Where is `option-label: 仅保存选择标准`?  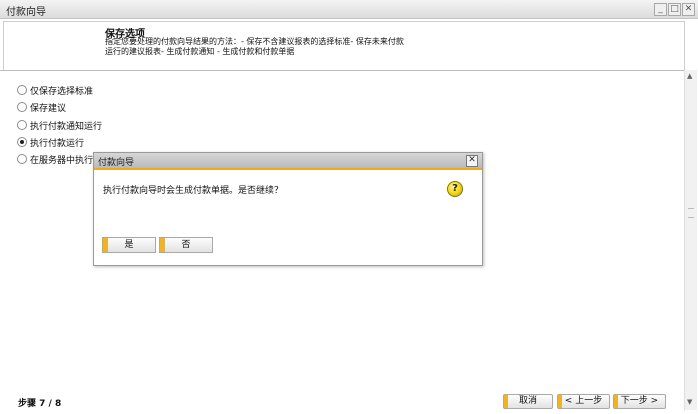
option-label: 仅保存选择标准 is located at coordinates (62, 92).